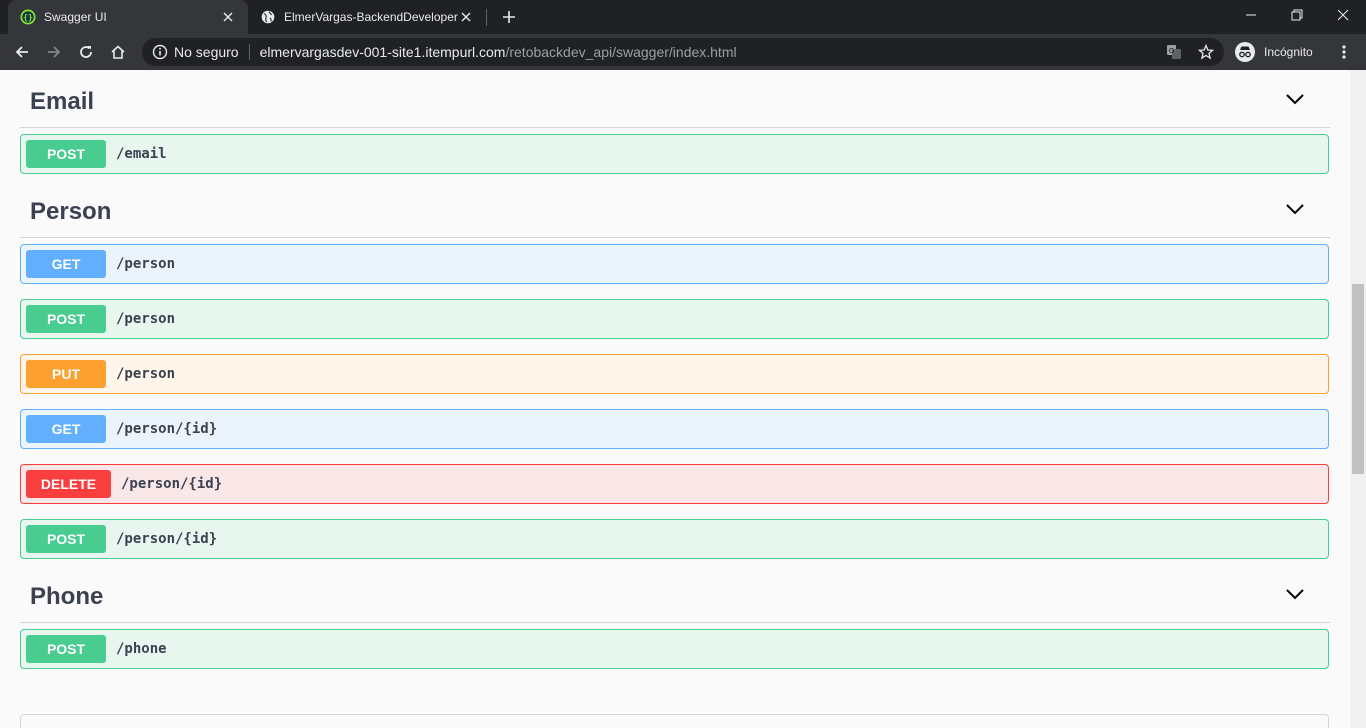 The height and width of the screenshot is (728, 1366). I want to click on incognito-label: Incógnito, so click(1288, 52).